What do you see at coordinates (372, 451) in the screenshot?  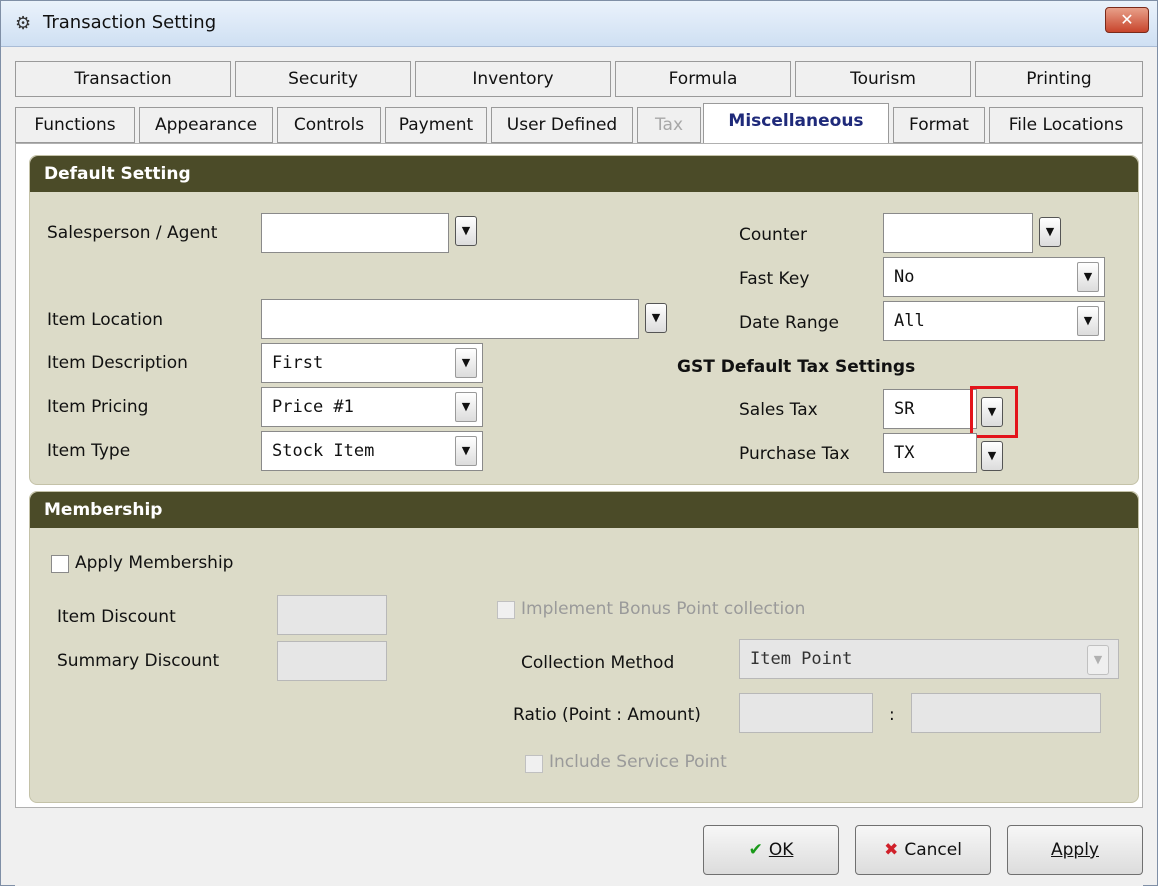 I see `item-type-select: Stock Item` at bounding box center [372, 451].